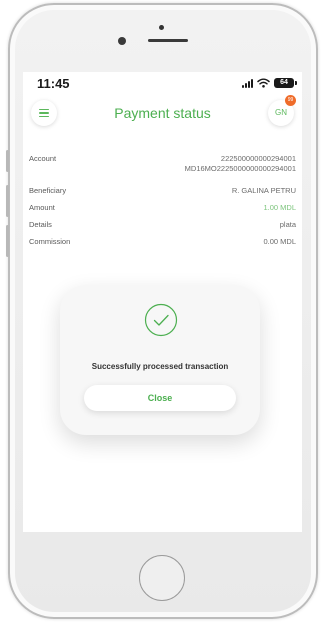 The height and width of the screenshot is (625, 324). Describe the element at coordinates (43, 158) in the screenshot. I see `account-label: Account` at that location.